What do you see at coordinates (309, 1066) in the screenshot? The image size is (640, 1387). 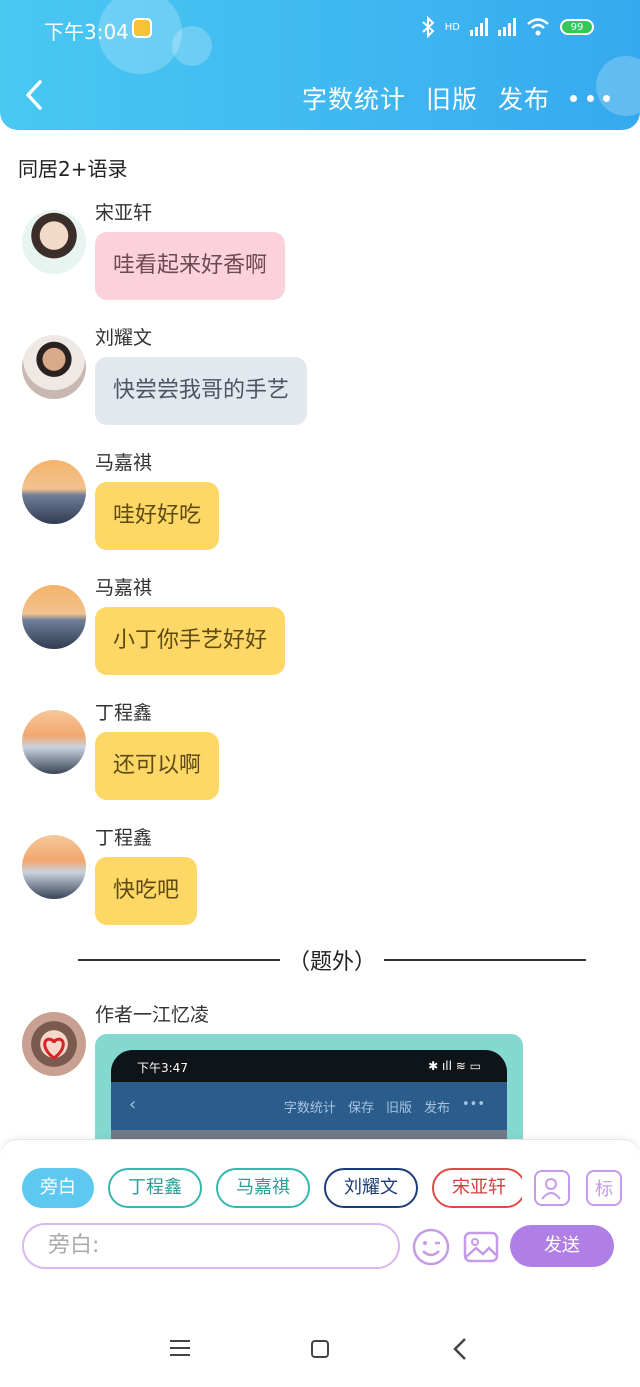 I see `screenshot-status-bar: 下午3:47 ✱ ıll ≋ ▭` at bounding box center [309, 1066].